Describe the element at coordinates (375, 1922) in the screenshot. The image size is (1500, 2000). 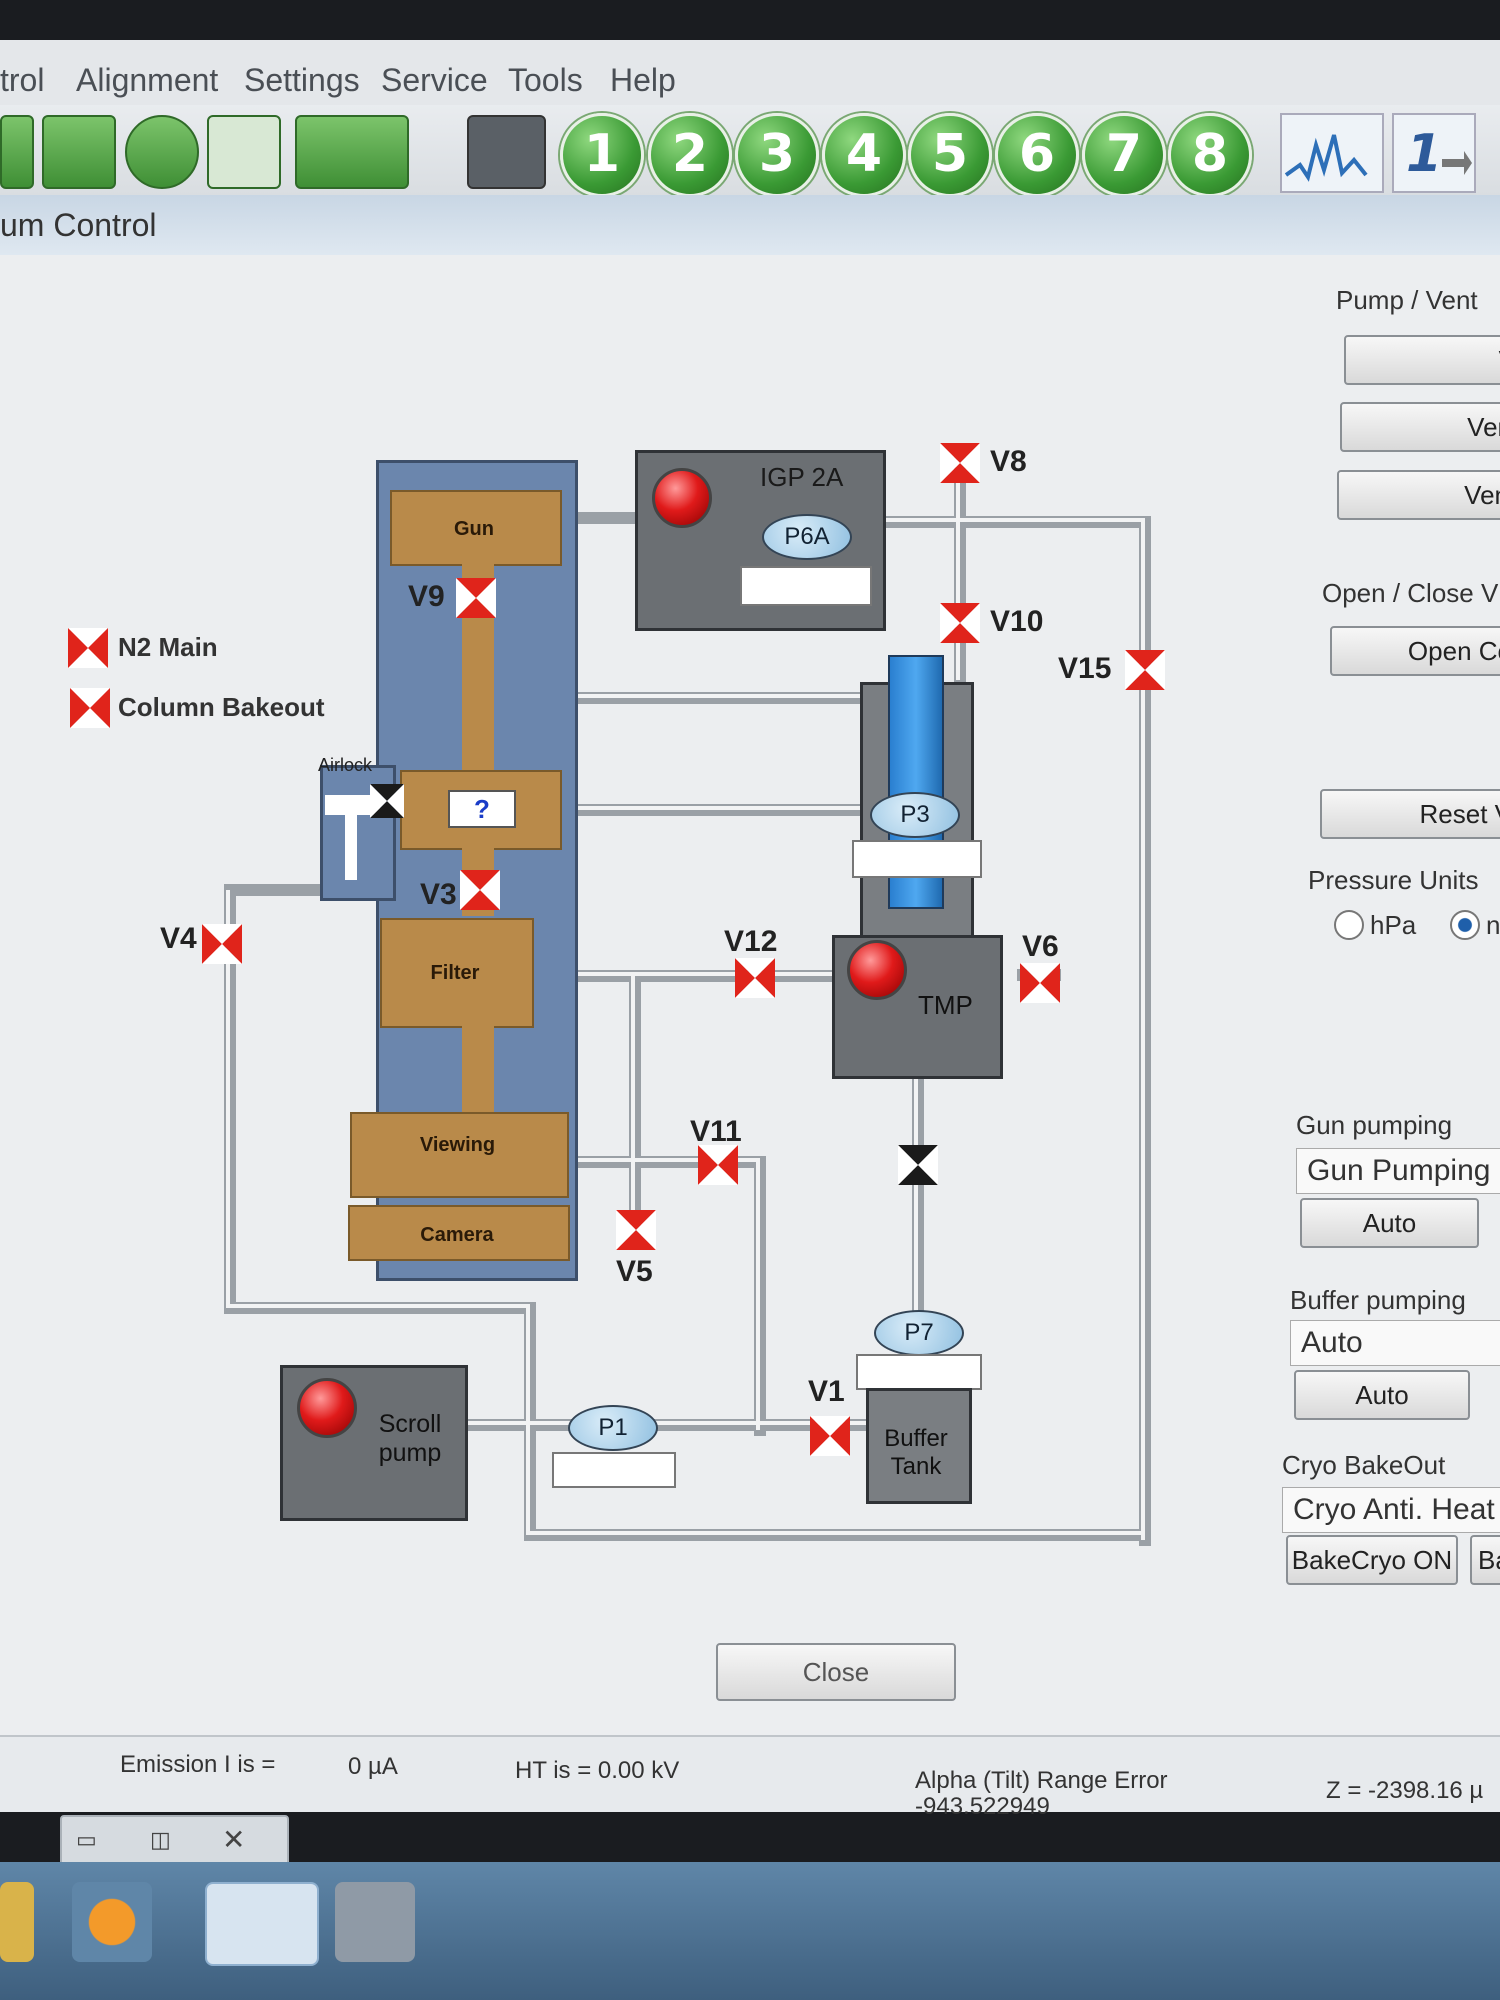
I see `phone-computer-icon` at that location.